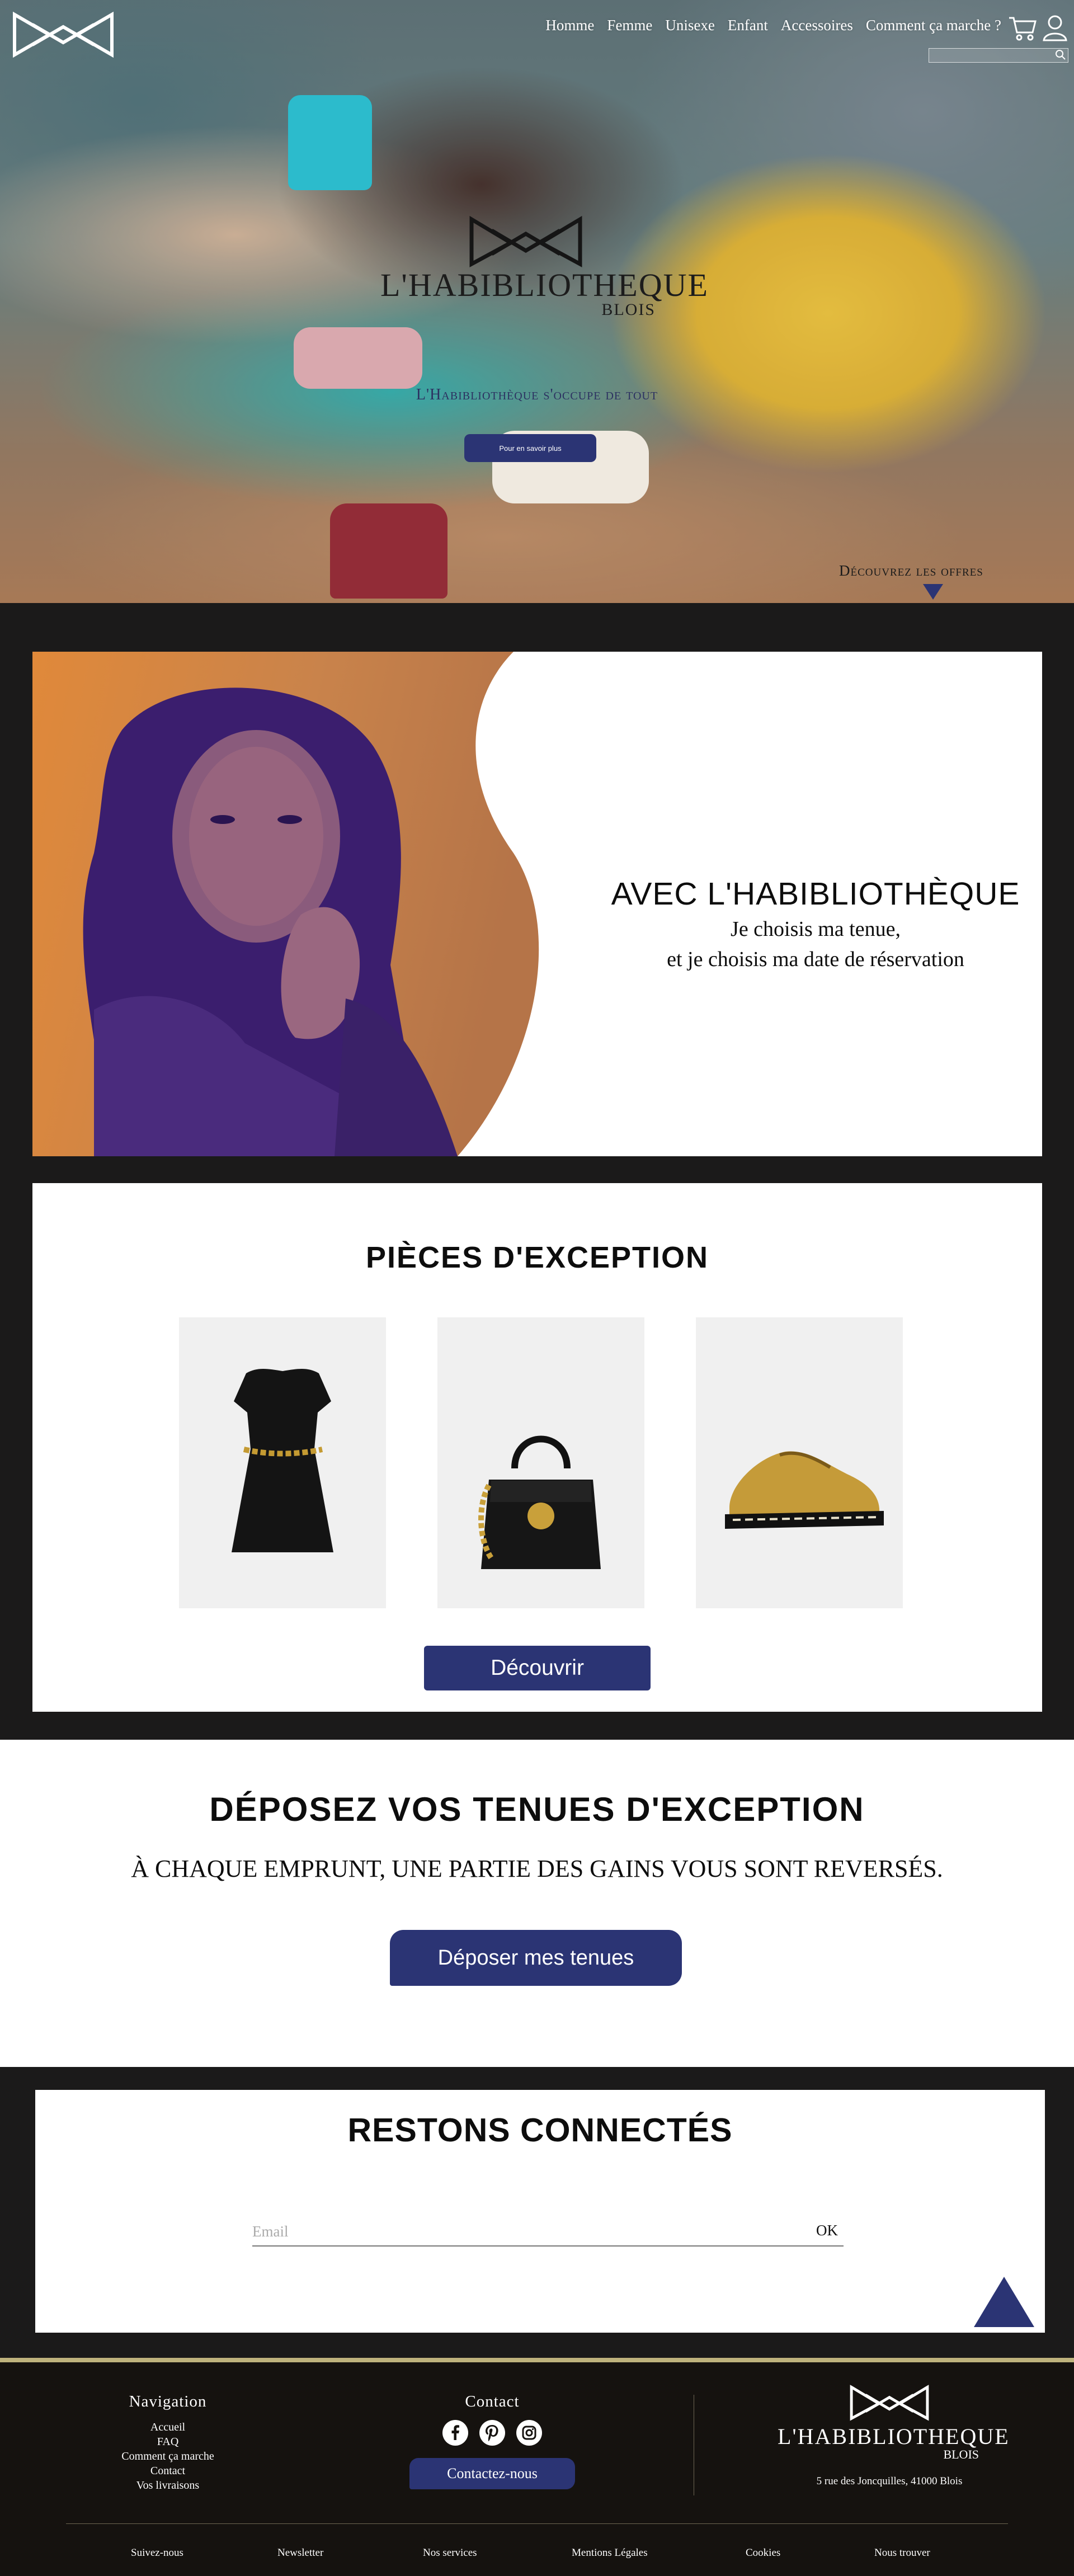 This screenshot has height=2576, width=1074. I want to click on social-links, so click(492, 2433).